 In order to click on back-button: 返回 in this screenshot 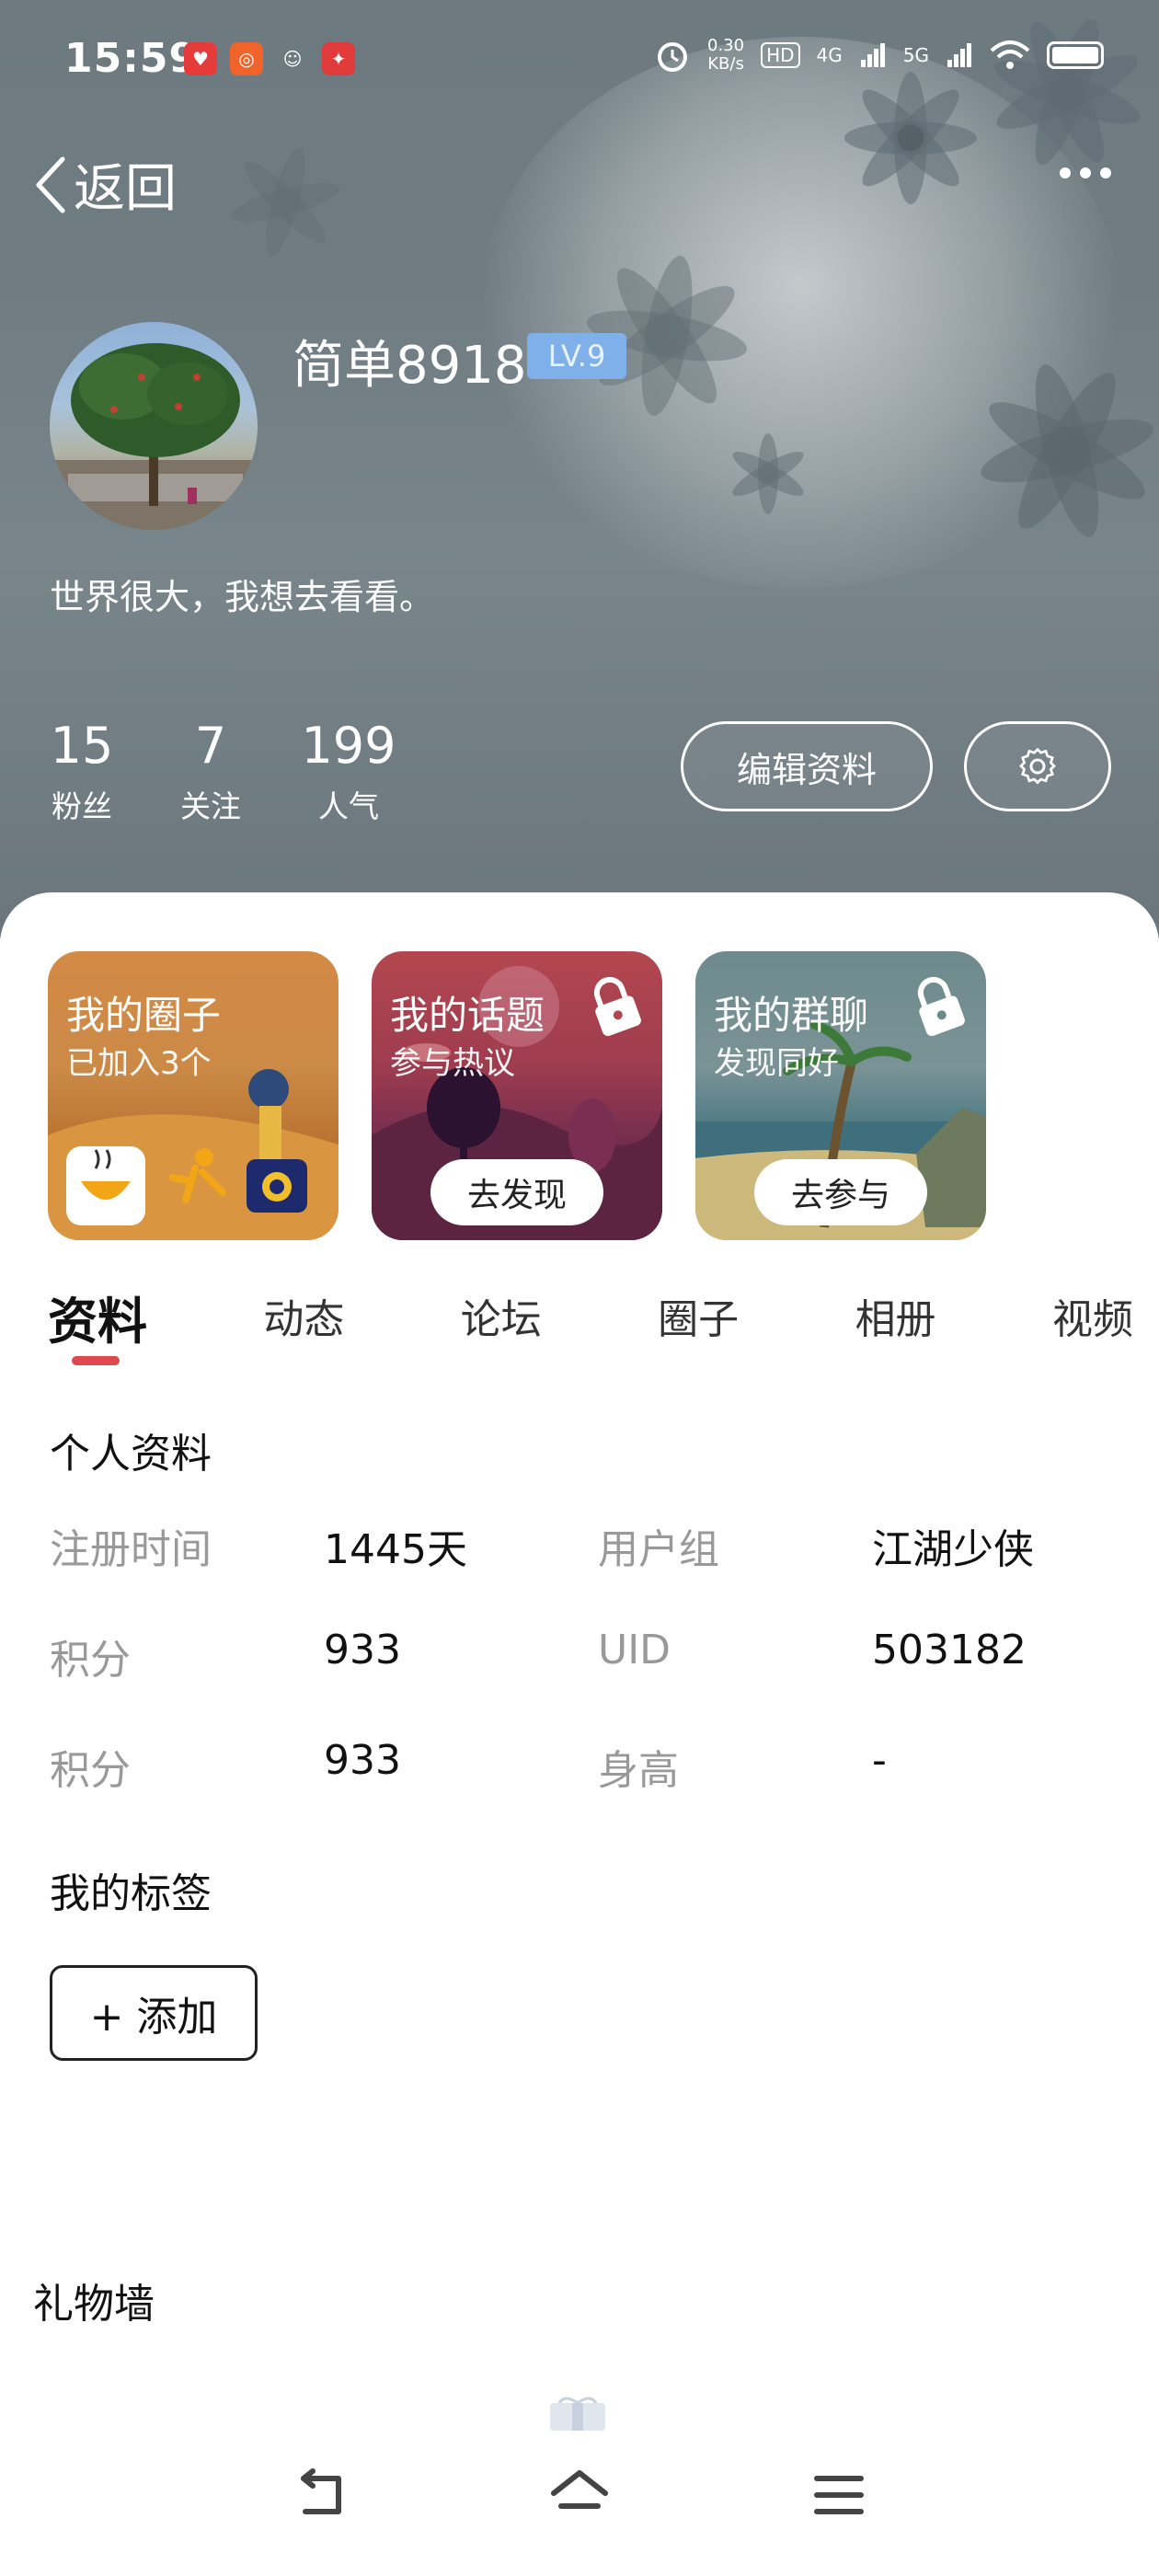, I will do `click(104, 184)`.